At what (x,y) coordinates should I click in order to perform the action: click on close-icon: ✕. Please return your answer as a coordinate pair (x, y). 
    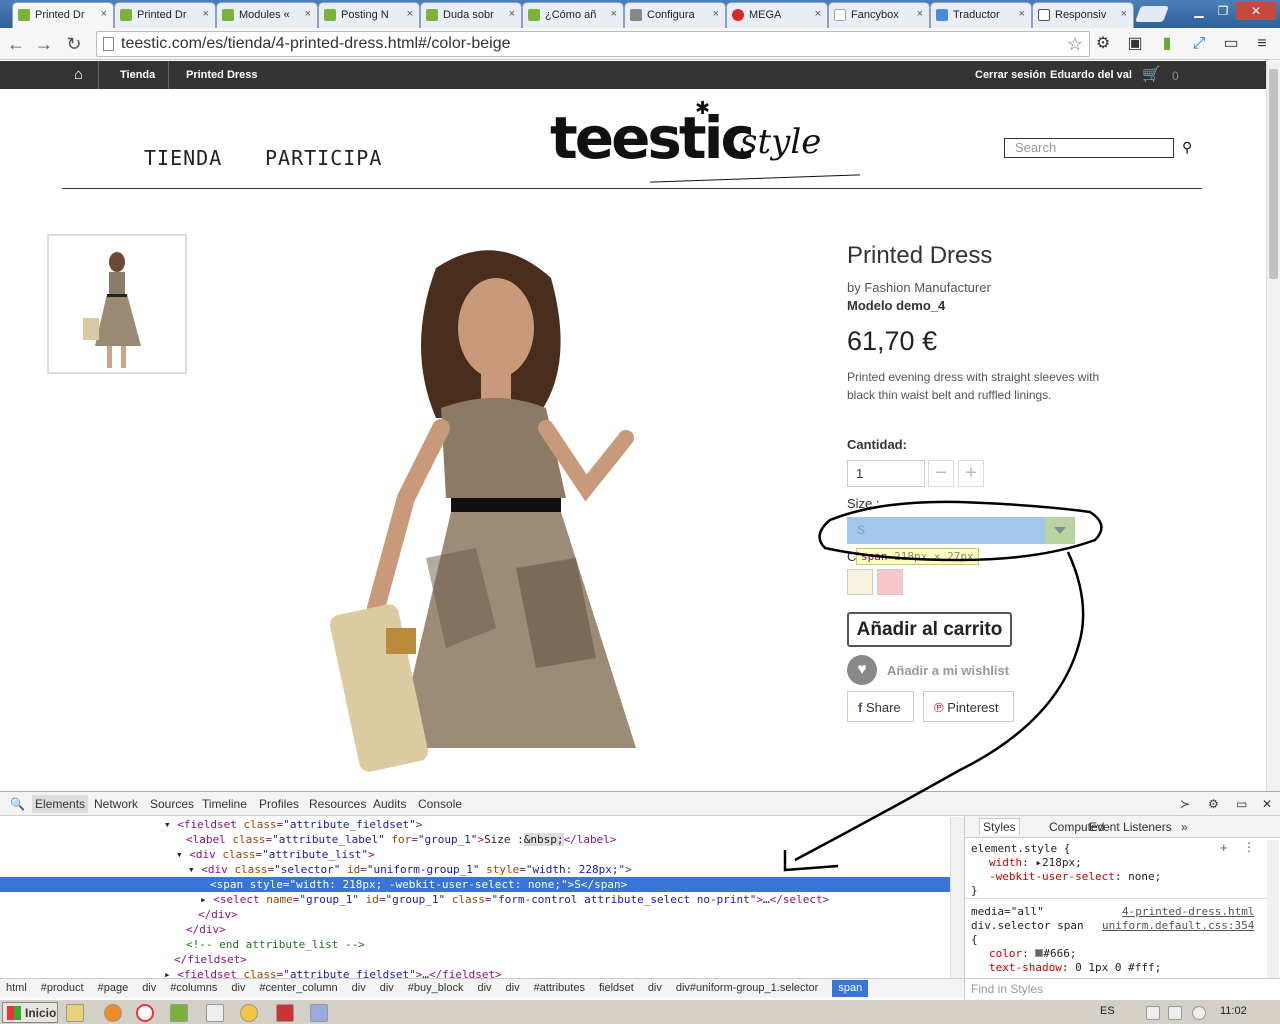
    Looking at the image, I should click on (1267, 804).